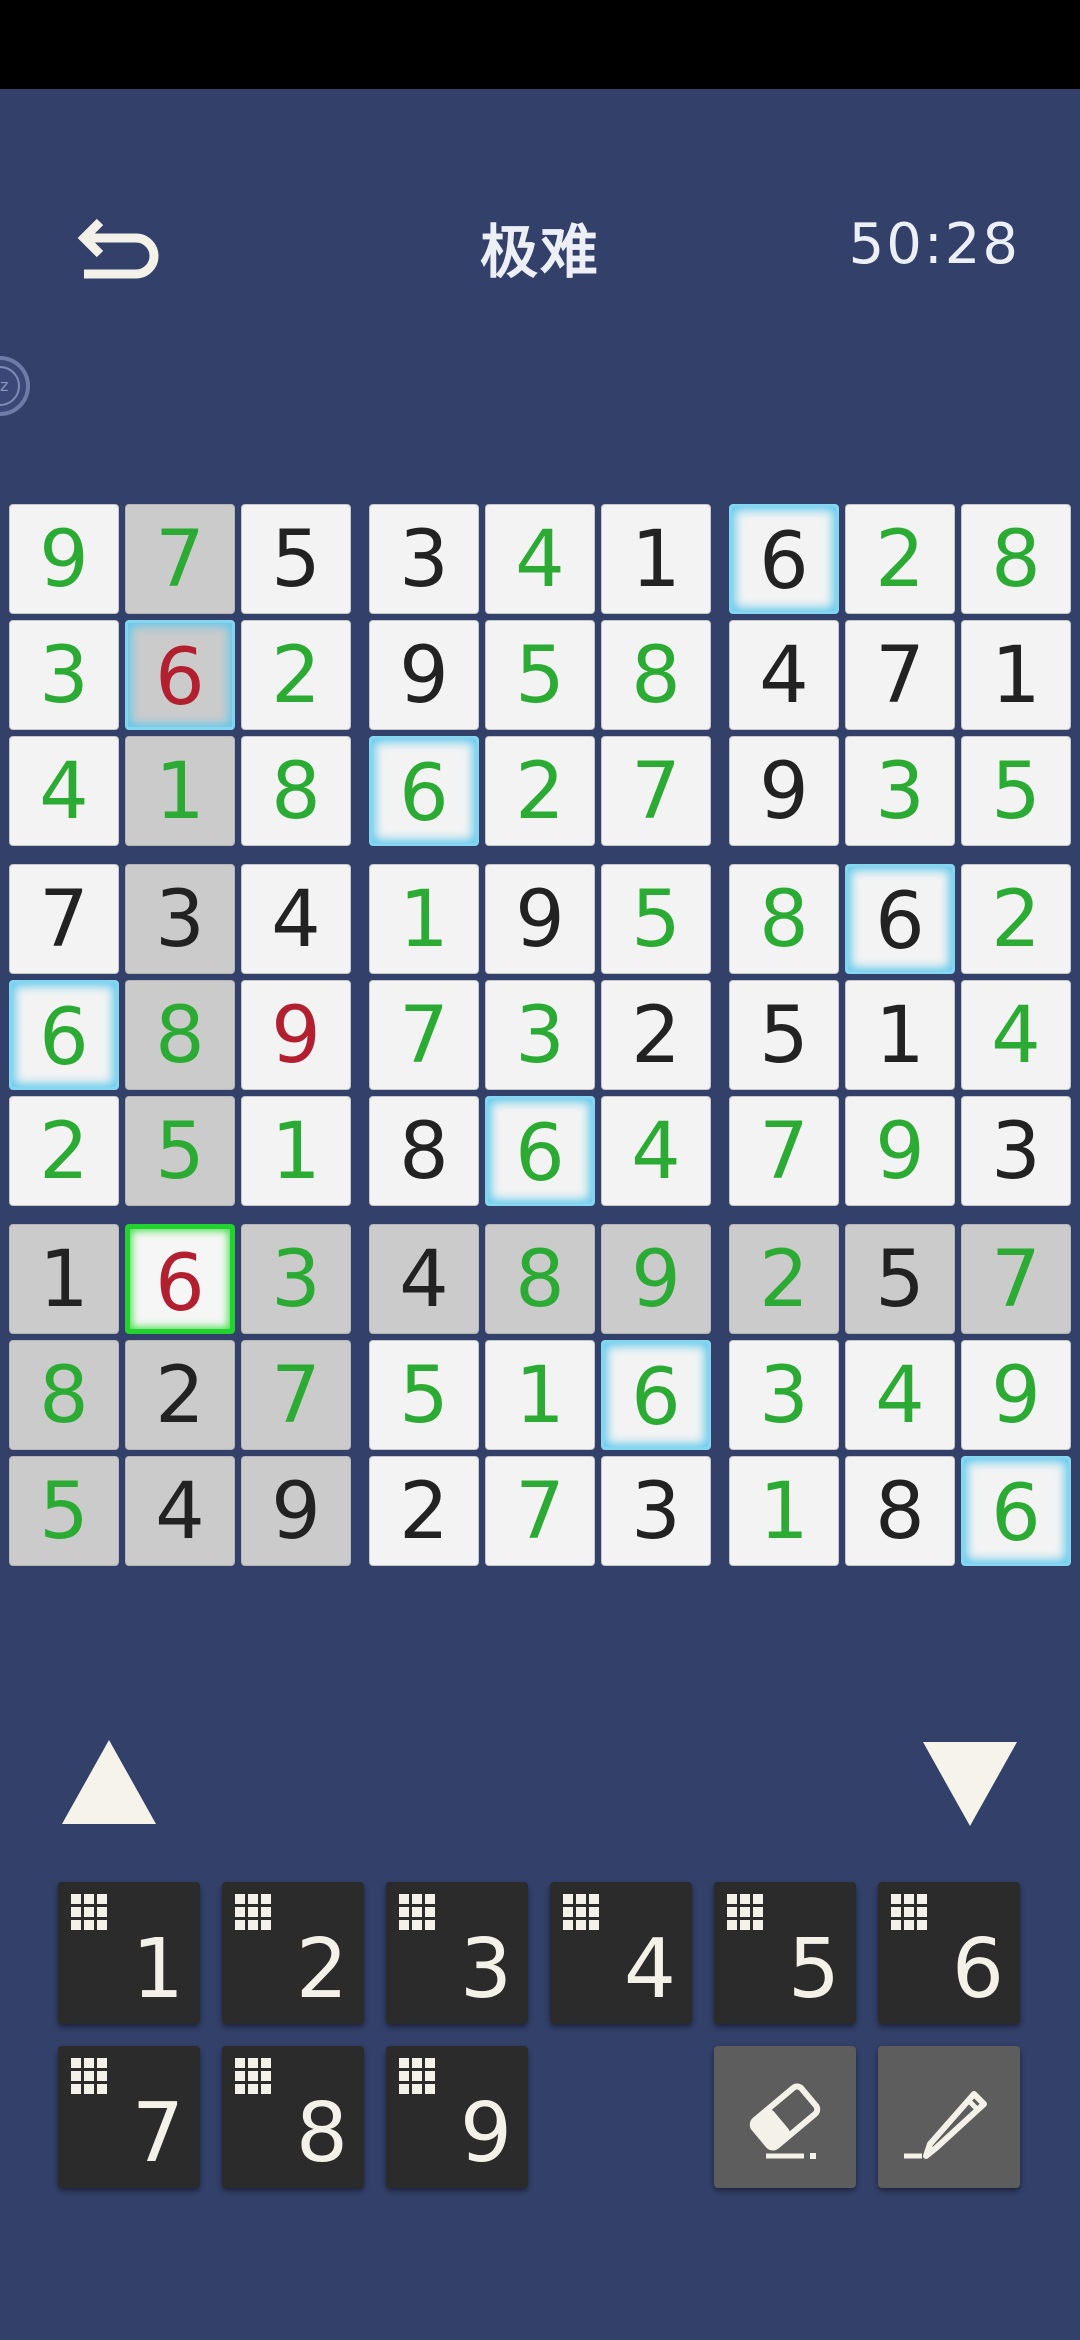 The image size is (1080, 2340). I want to click on sleep-button: zz, so click(15, 386).